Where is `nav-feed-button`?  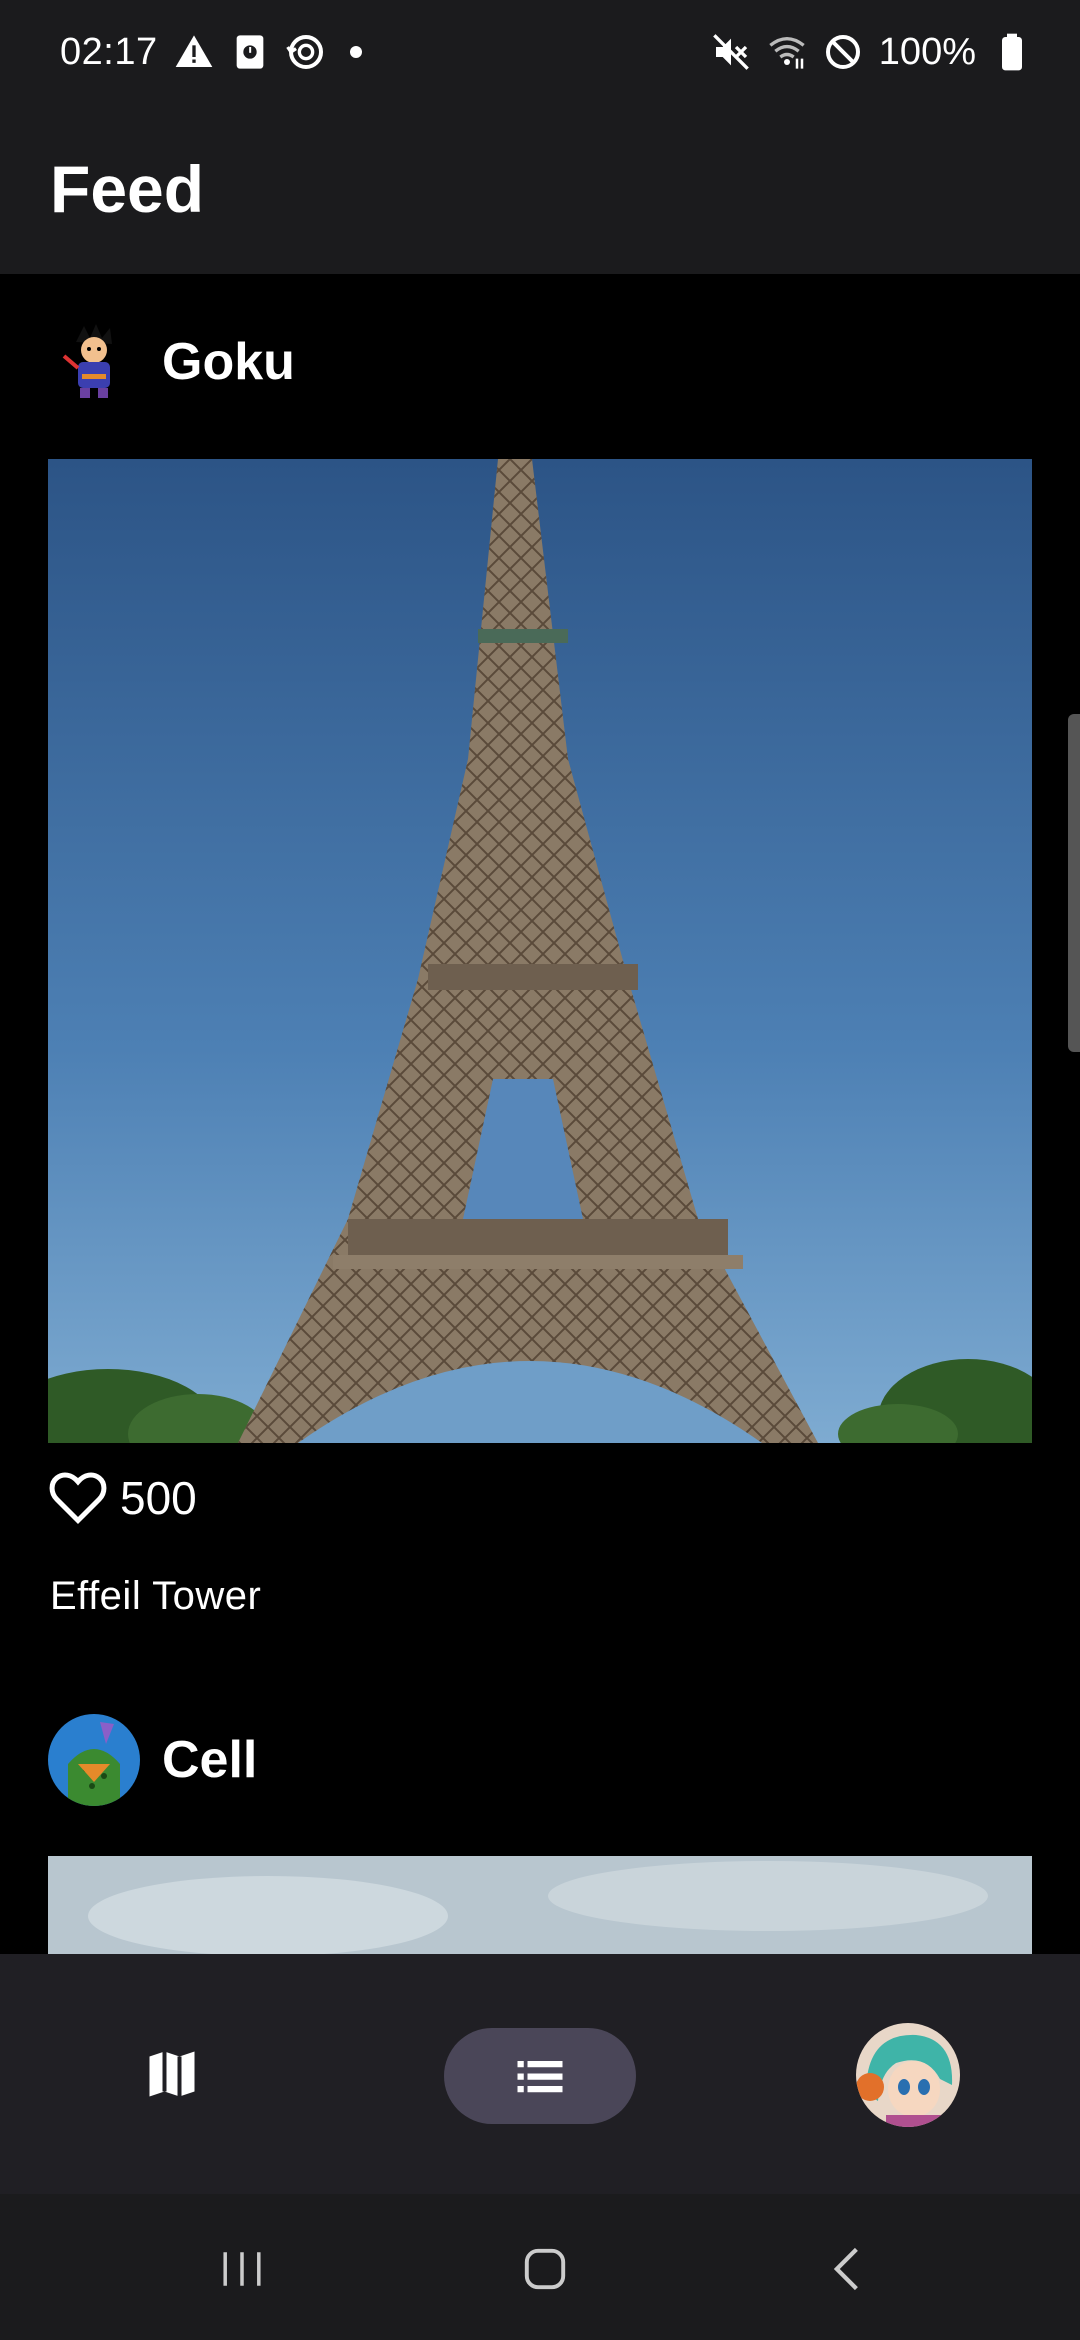
nav-feed-button is located at coordinates (540, 2076).